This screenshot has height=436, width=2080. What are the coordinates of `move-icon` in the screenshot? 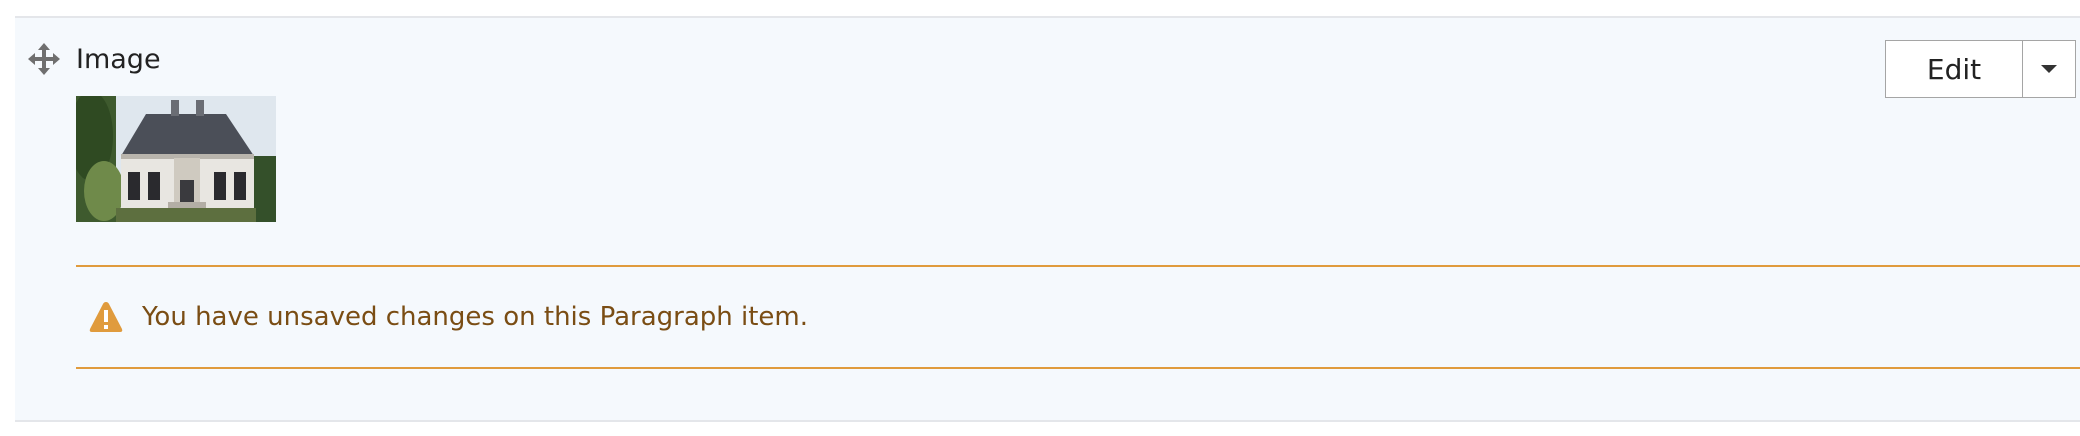 It's located at (44, 59).